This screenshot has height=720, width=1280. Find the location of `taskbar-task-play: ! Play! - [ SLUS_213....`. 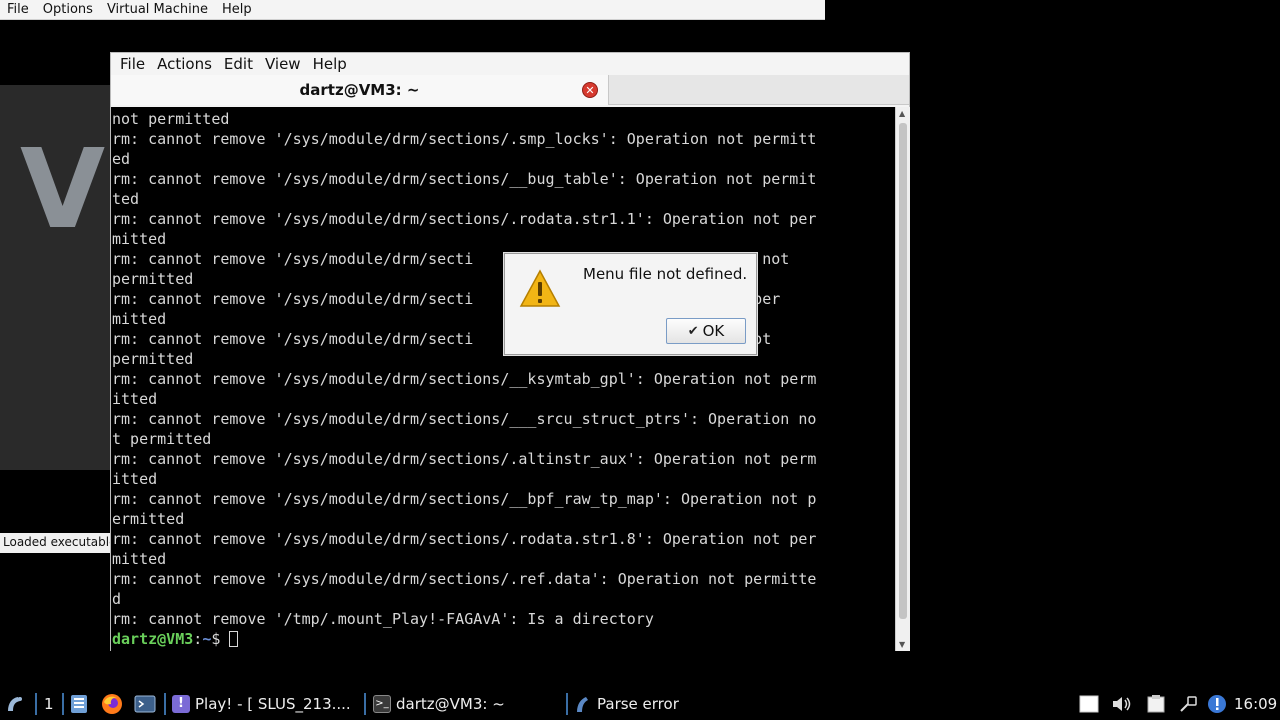

taskbar-task-play: ! Play! - [ SLUS_213.... is located at coordinates (261, 704).